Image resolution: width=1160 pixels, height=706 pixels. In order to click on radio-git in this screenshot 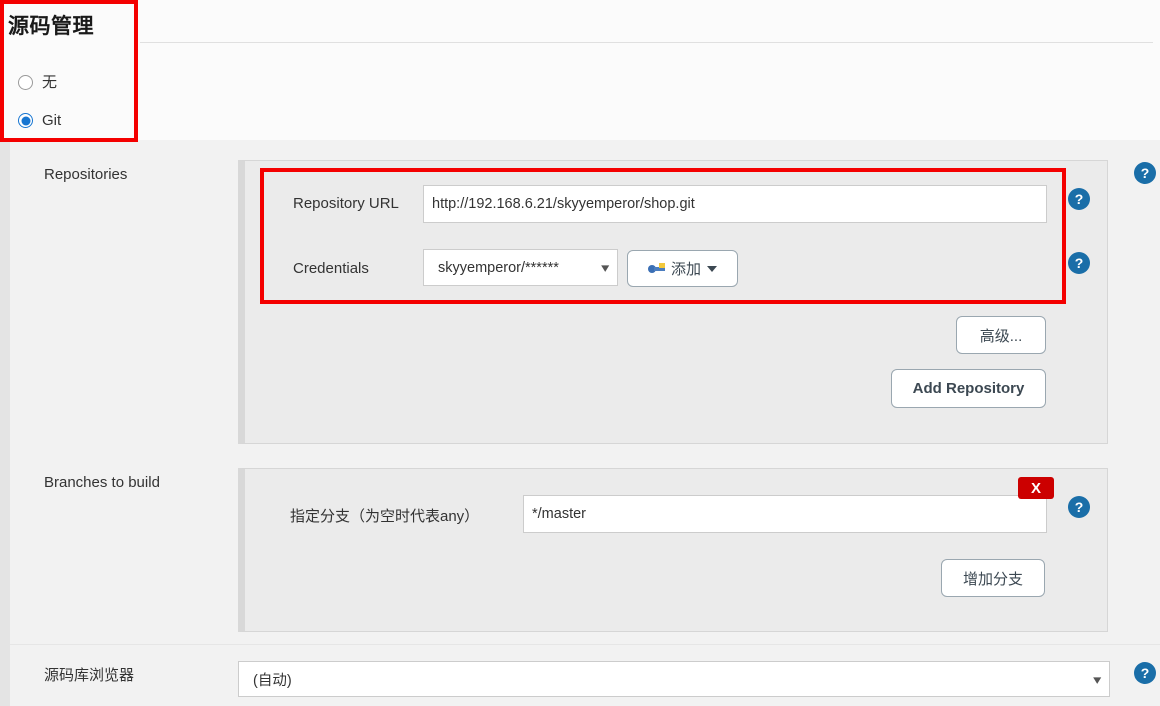, I will do `click(25, 120)`.